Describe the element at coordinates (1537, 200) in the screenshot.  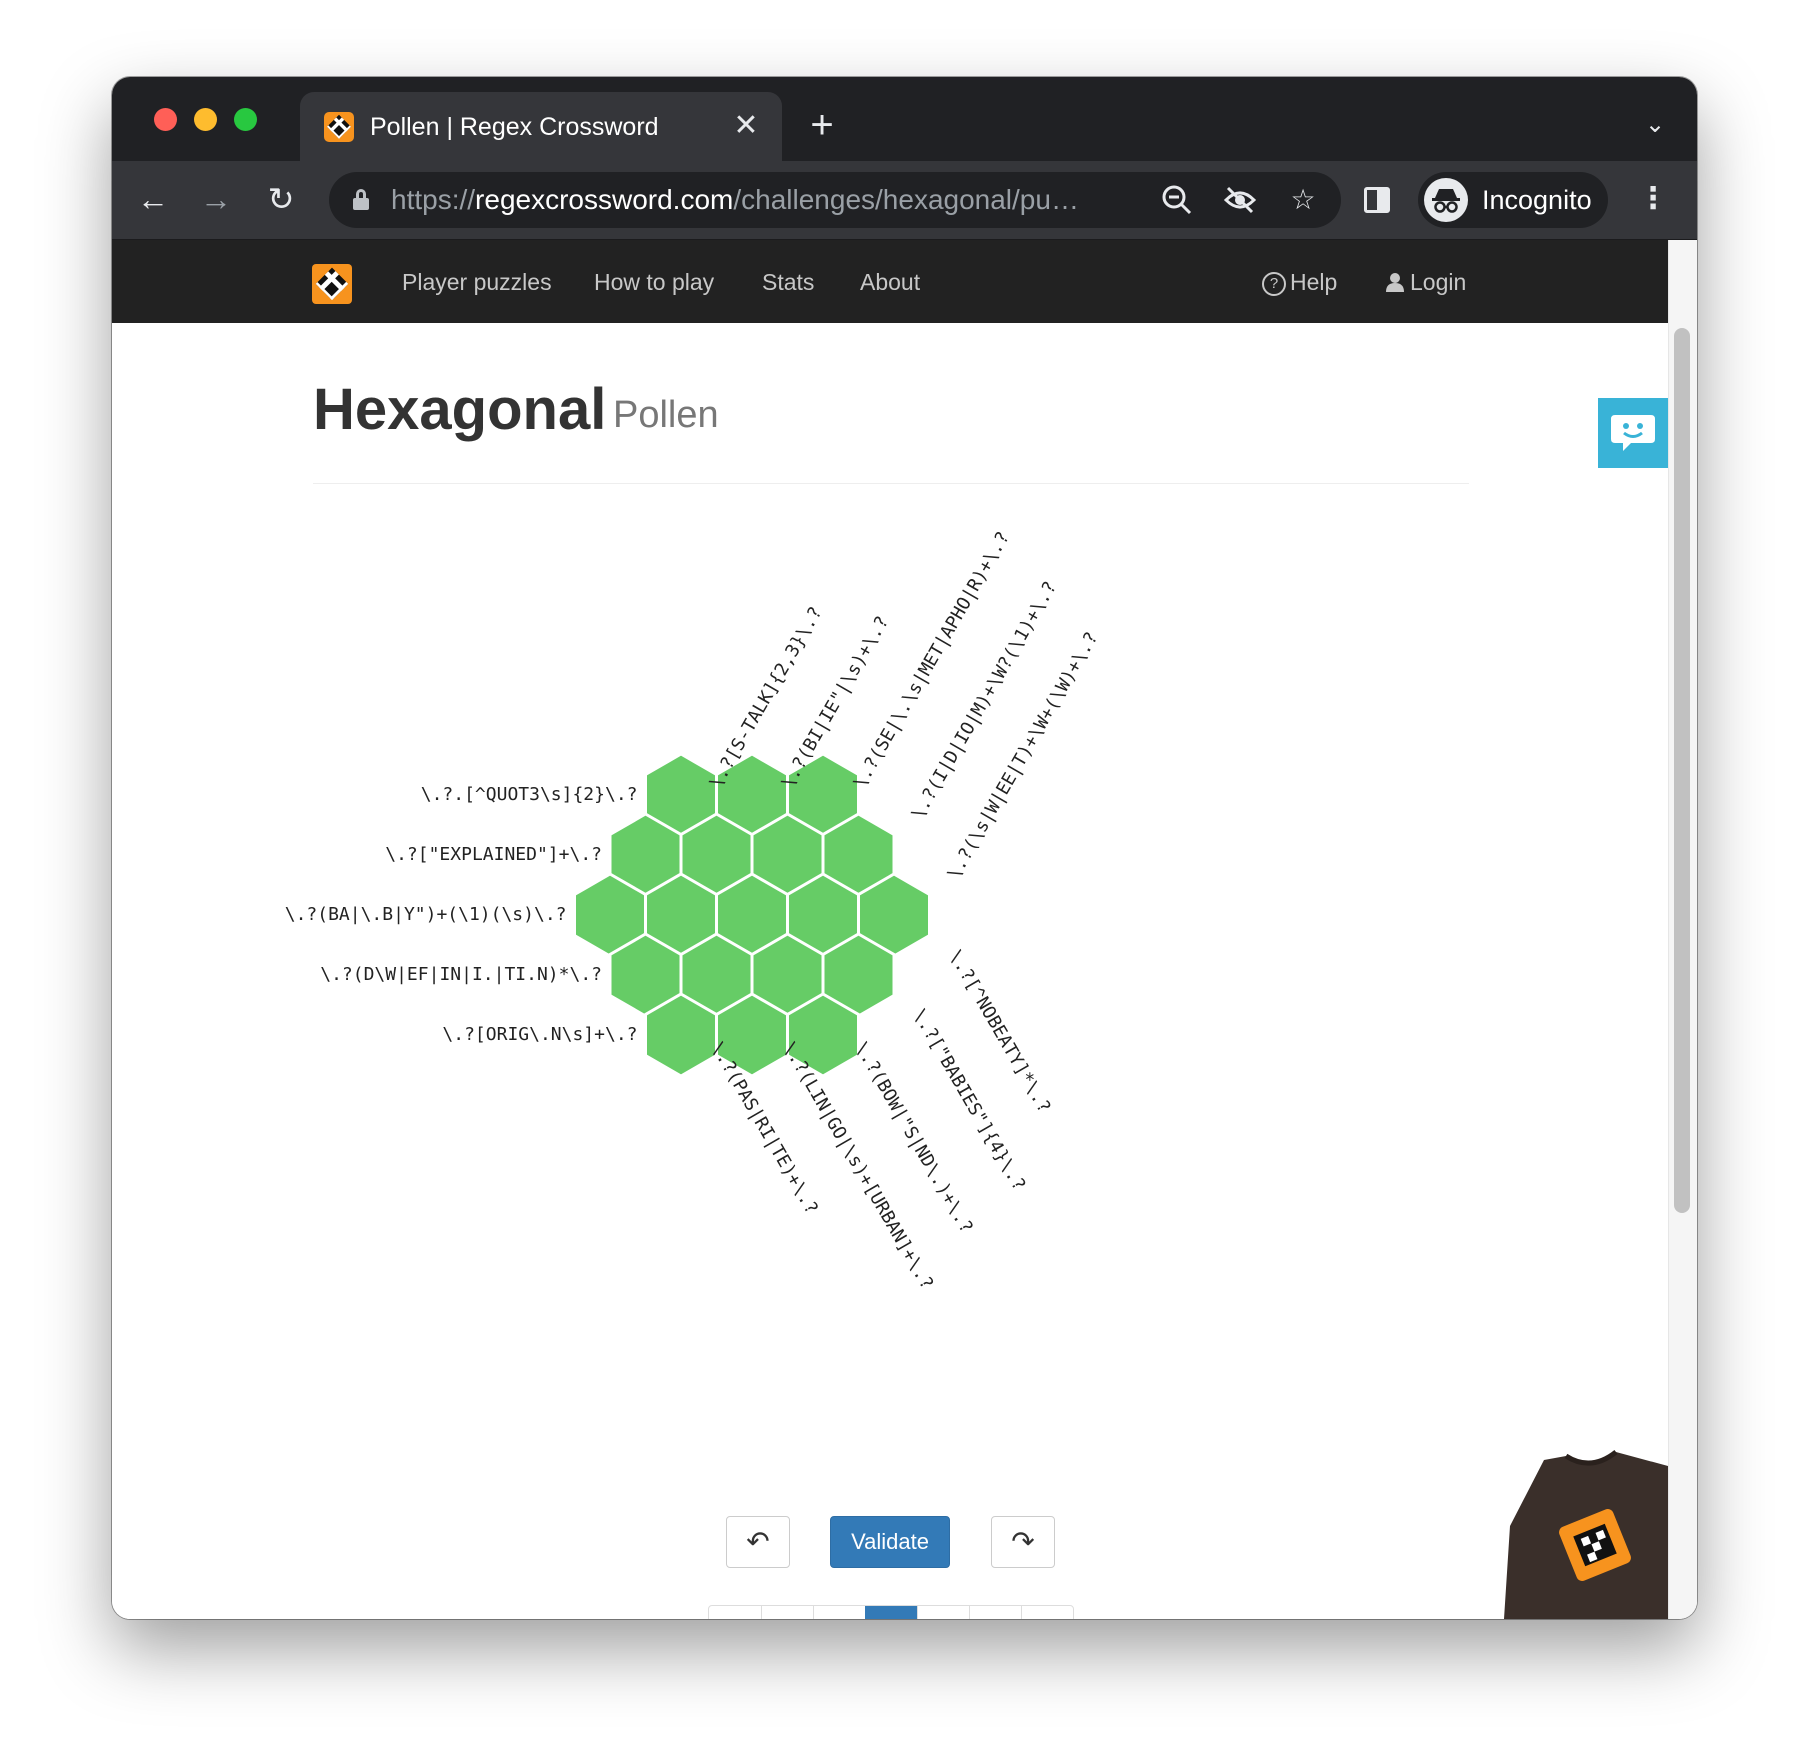
I see `profile-label: Incognito` at that location.